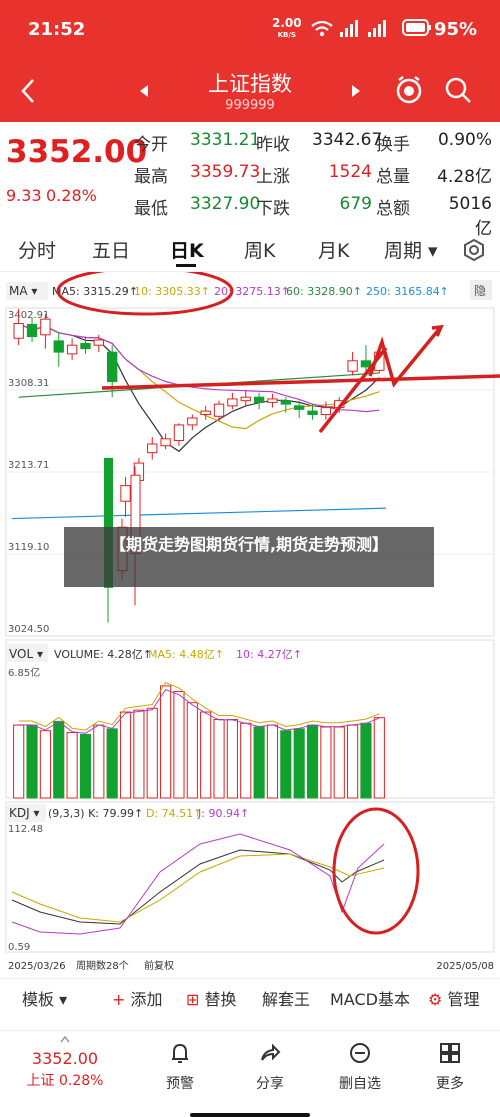  Describe the element at coordinates (269, 654) in the screenshot. I see `vol-legend-2: 10: 4.27亿↑` at that location.